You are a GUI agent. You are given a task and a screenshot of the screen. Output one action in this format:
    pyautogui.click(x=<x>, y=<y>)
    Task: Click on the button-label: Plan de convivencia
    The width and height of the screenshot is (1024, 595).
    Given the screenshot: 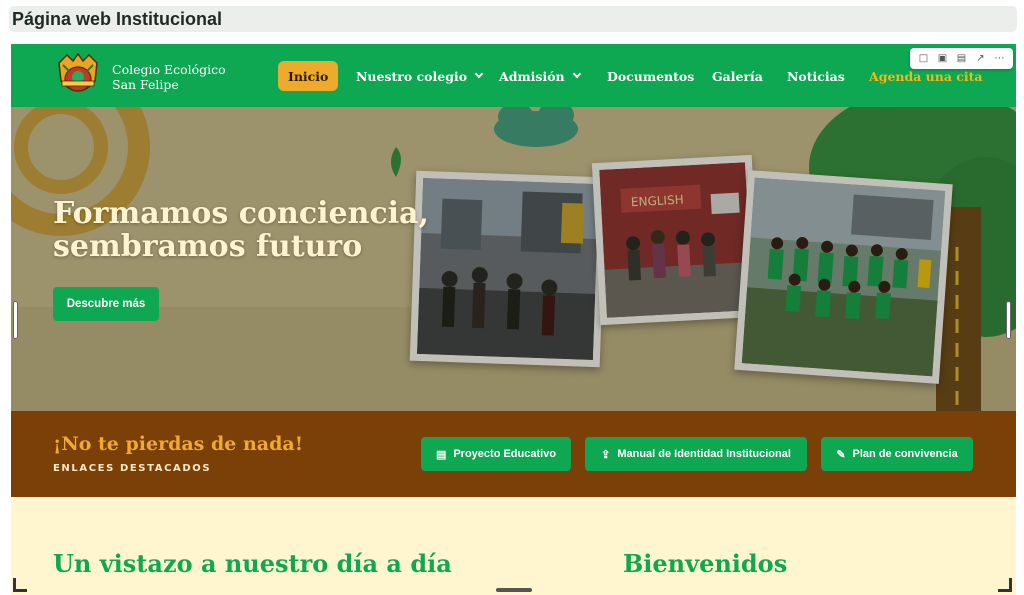 What is the action you would take?
    pyautogui.click(x=905, y=454)
    